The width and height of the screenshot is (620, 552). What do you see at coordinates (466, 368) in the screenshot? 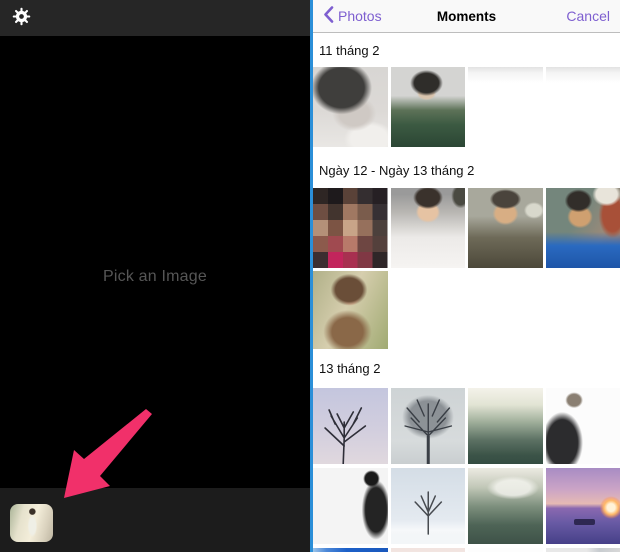
I see `section-header: 13 tháng 2` at bounding box center [466, 368].